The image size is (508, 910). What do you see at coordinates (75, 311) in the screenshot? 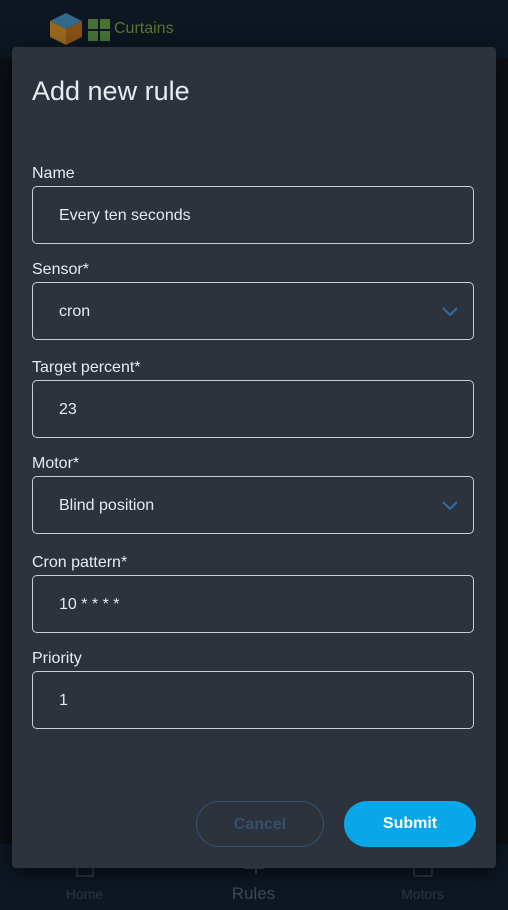
I see `sensor-value: cron` at bounding box center [75, 311].